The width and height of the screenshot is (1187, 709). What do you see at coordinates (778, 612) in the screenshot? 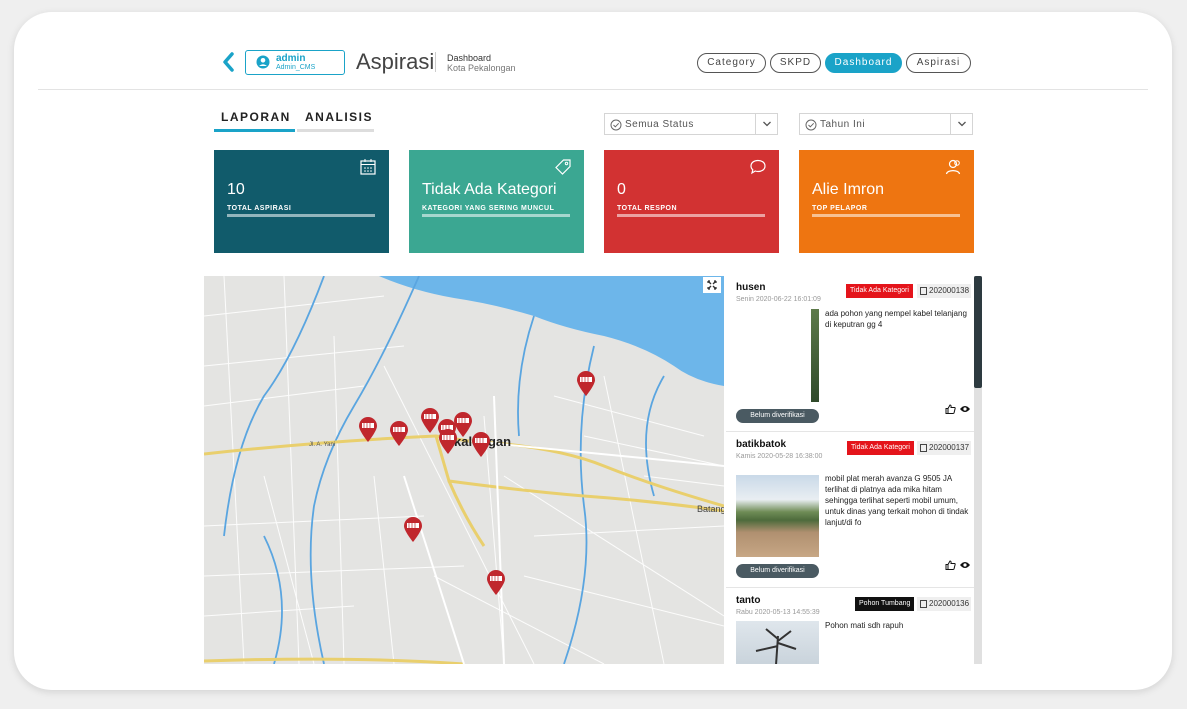
I see `post-date: Rabu 2020-05-13 14:55:39` at bounding box center [778, 612].